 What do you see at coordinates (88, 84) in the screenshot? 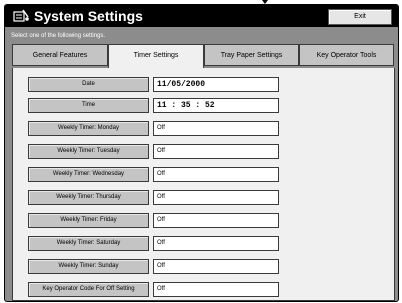
I see `date-button: Date` at bounding box center [88, 84].